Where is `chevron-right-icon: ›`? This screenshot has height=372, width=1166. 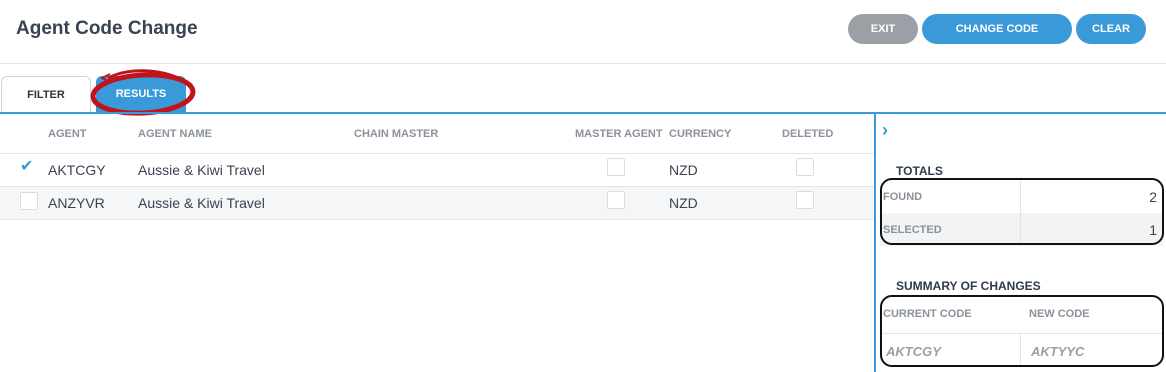 chevron-right-icon: › is located at coordinates (885, 130).